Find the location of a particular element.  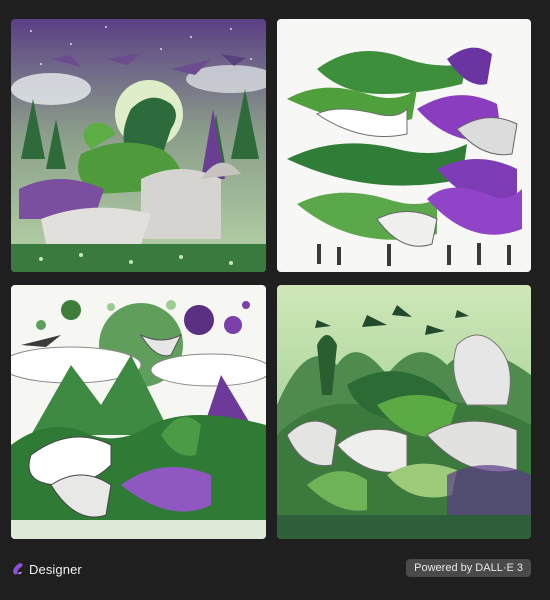

footer-bar: Designer Powered by DALL·E 3 is located at coordinates (275, 570).